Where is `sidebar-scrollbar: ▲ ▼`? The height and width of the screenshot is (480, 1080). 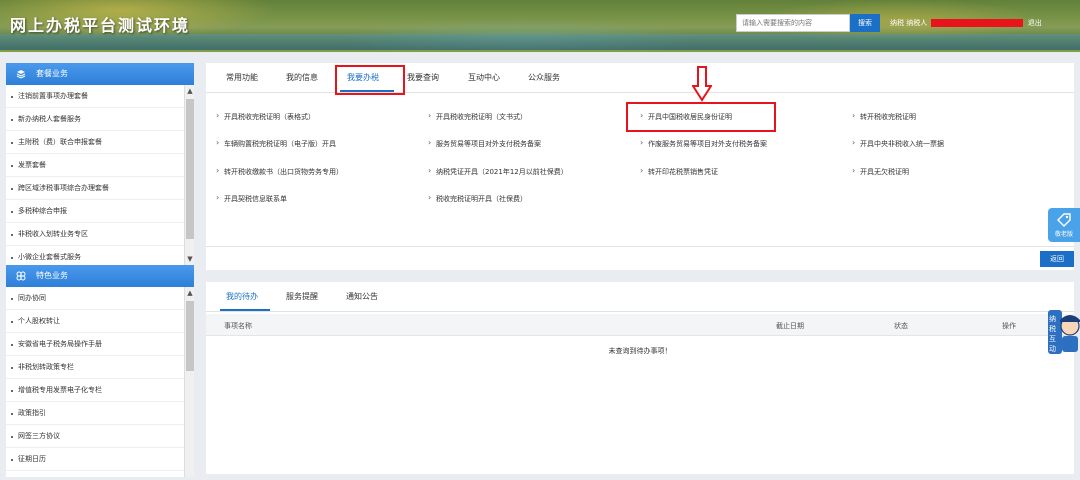
sidebar-scrollbar: ▲ ▼ is located at coordinates (189, 175).